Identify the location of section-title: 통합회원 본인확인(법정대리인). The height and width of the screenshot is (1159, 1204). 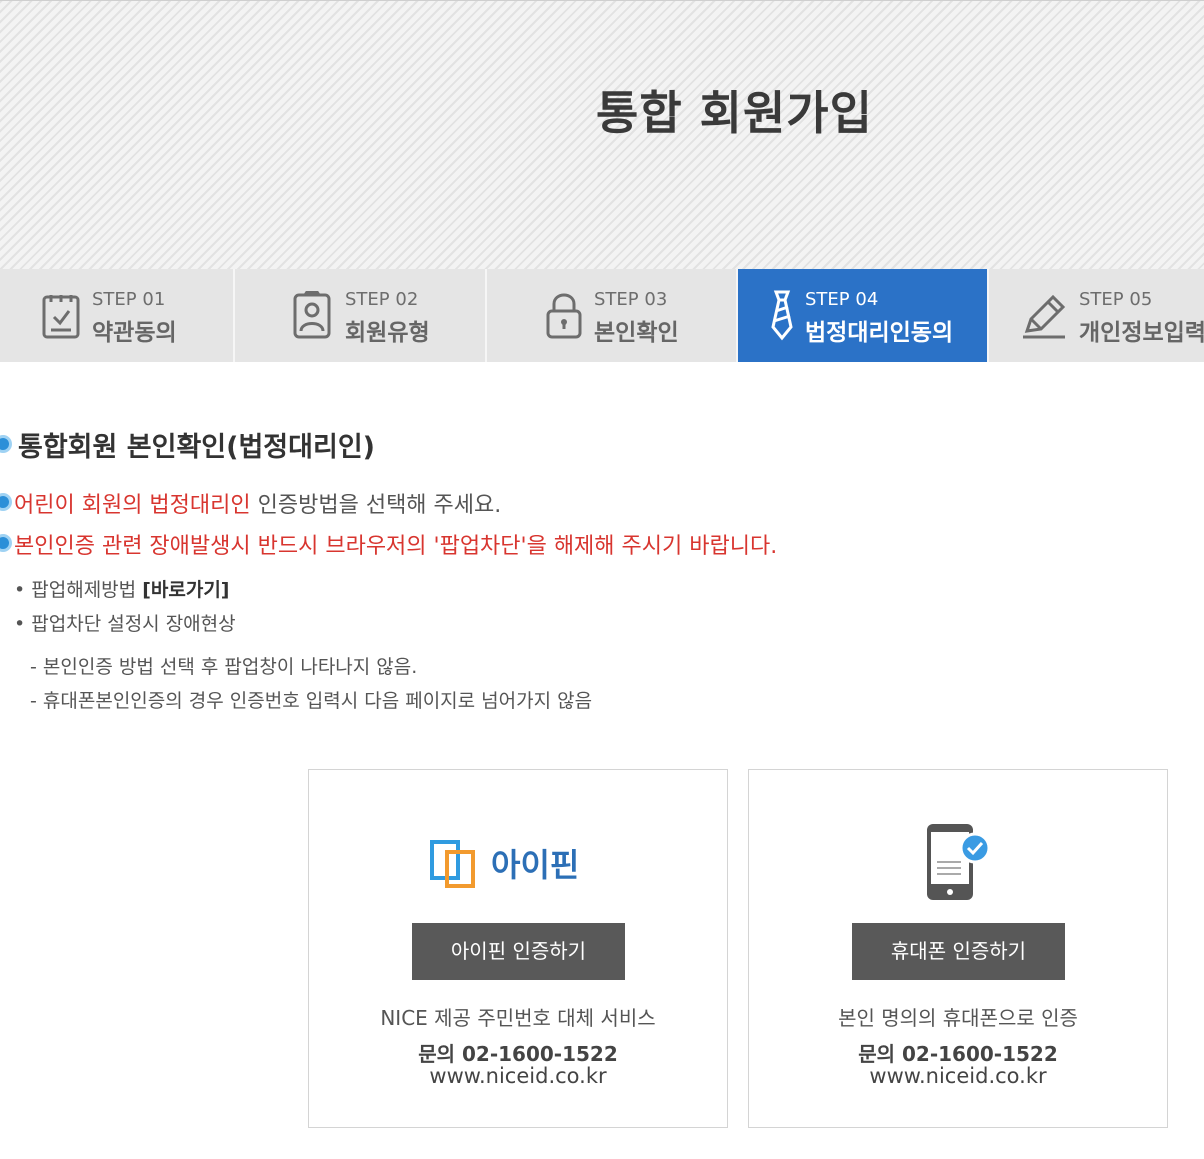
(196, 447).